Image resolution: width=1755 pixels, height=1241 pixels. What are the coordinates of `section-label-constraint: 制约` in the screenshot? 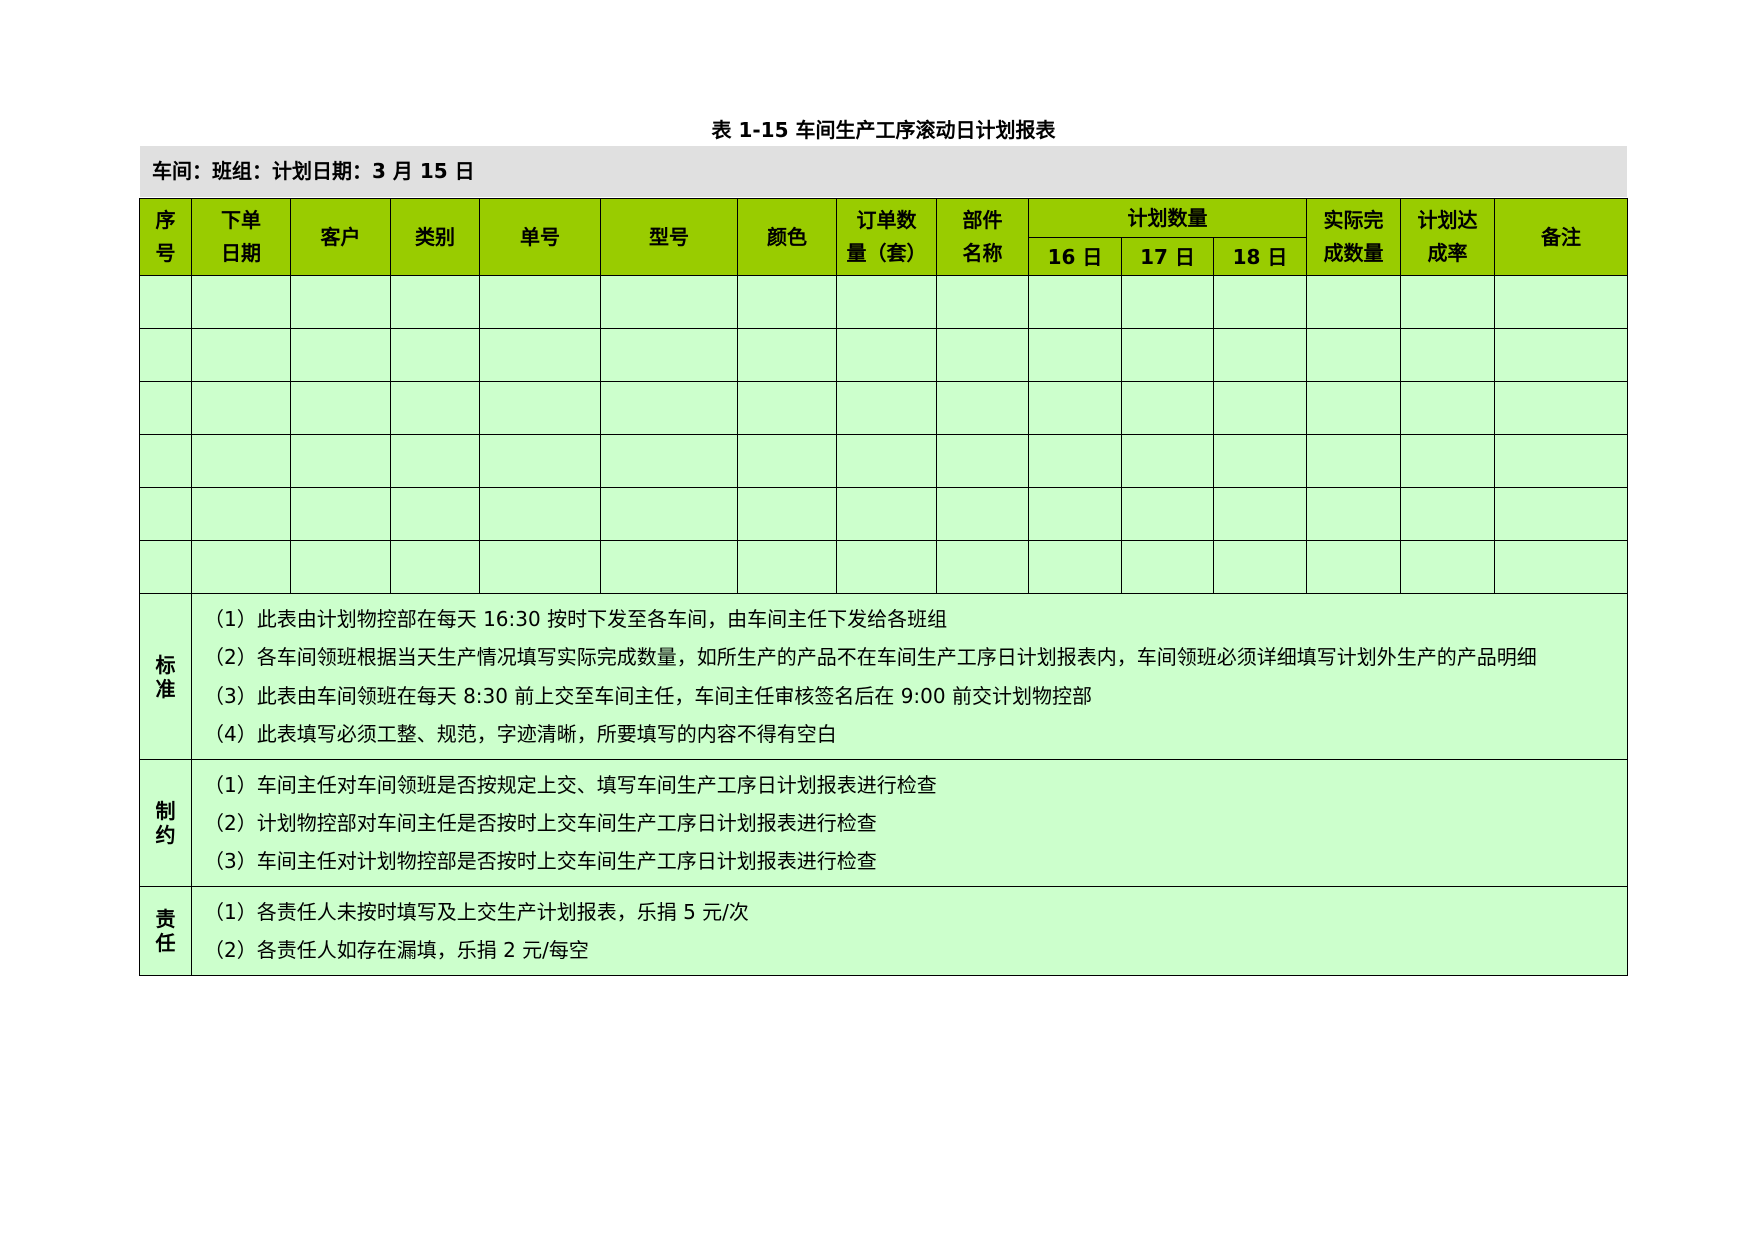 It's located at (165, 823).